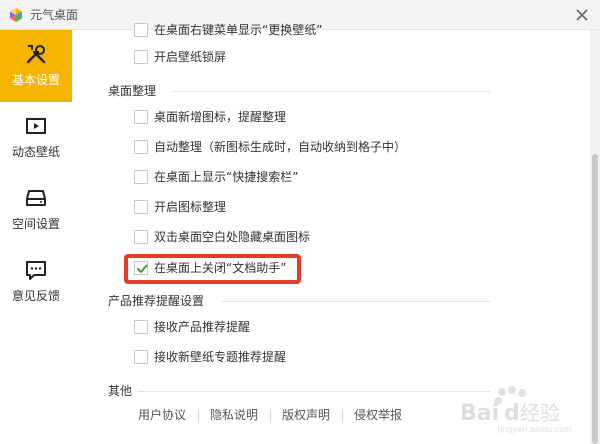  Describe the element at coordinates (234, 415) in the screenshot. I see `link-privacy: 隐私说明` at that location.